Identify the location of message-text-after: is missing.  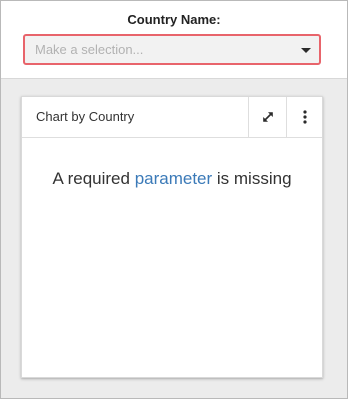
(252, 178).